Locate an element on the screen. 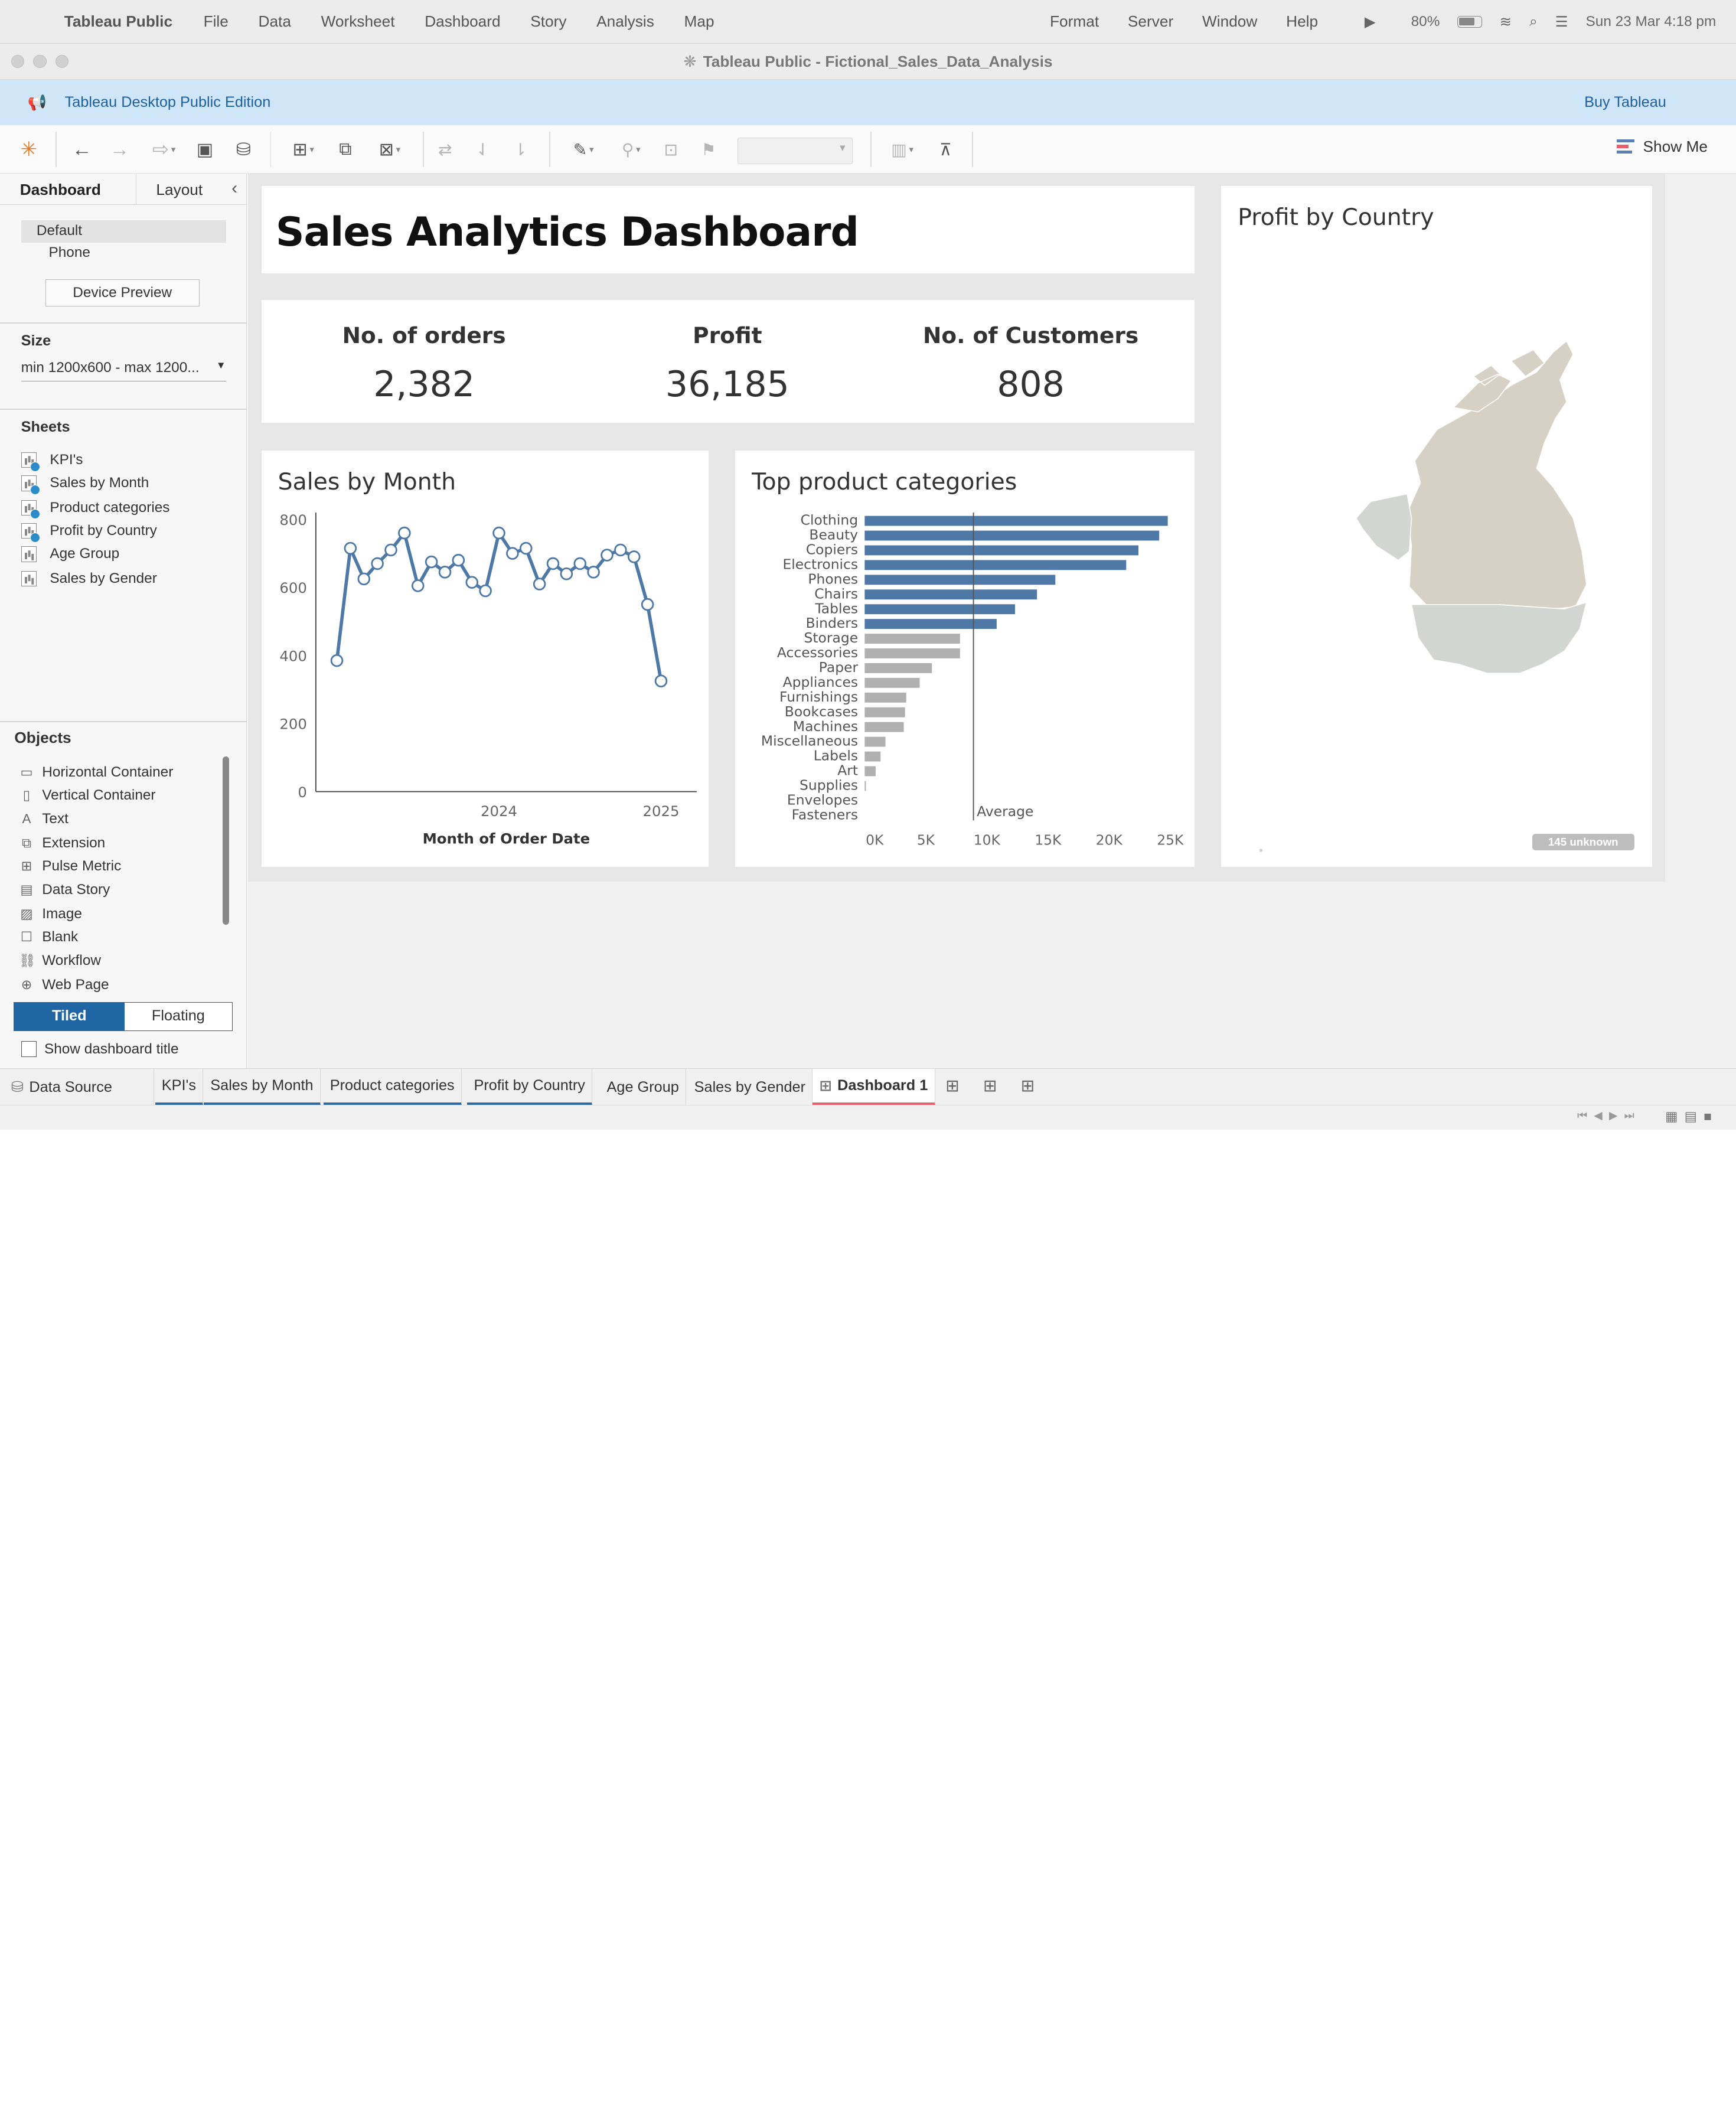 The width and height of the screenshot is (1736, 2117). menu-server: Server is located at coordinates (1150, 21).